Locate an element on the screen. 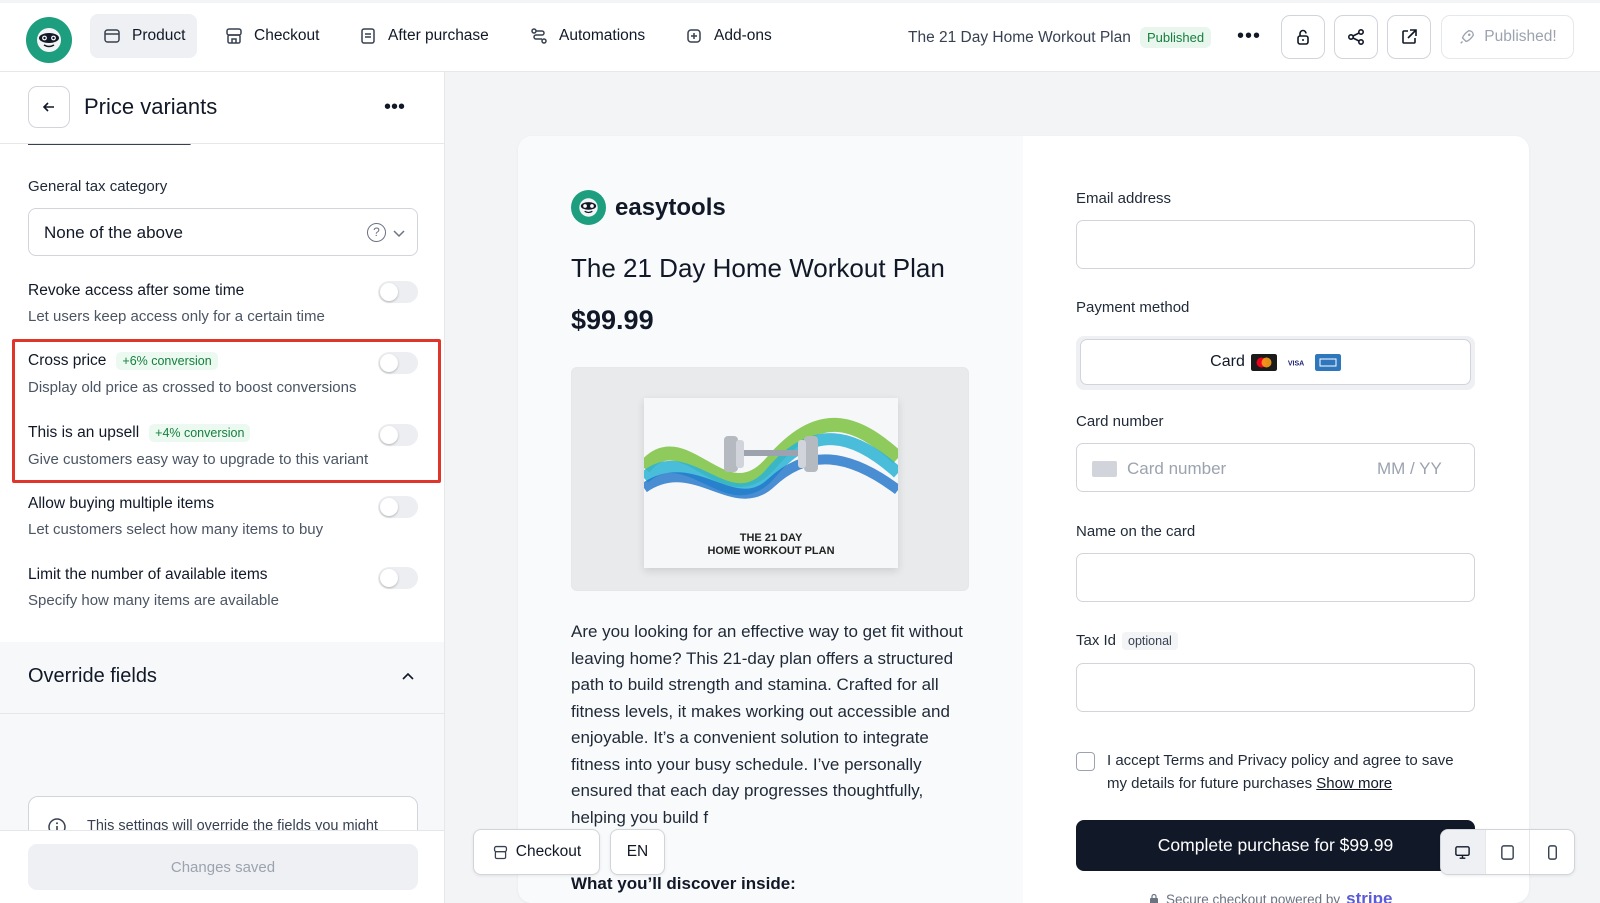 The image size is (1600, 903). arrow-left-icon is located at coordinates (48, 107).